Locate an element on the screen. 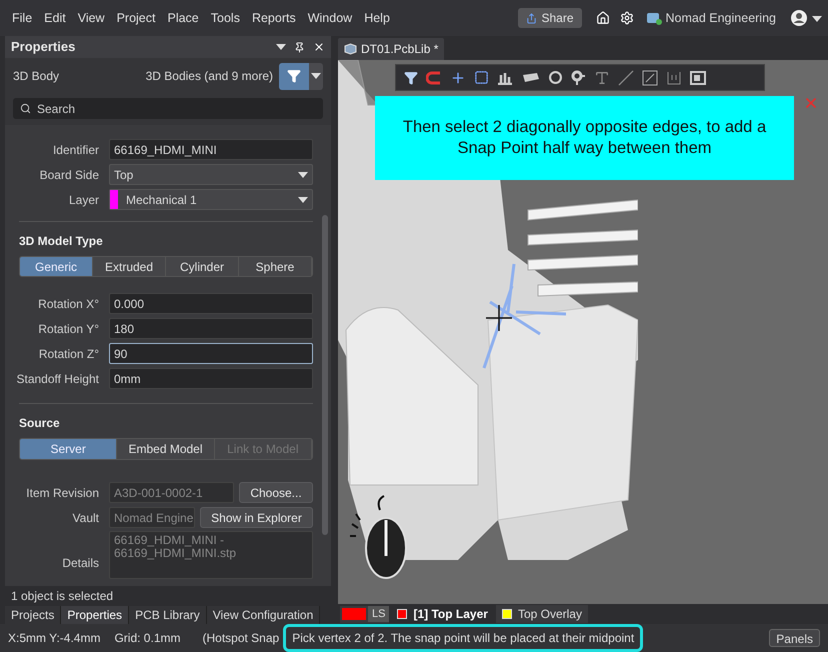  search-icon is located at coordinates (25, 108).